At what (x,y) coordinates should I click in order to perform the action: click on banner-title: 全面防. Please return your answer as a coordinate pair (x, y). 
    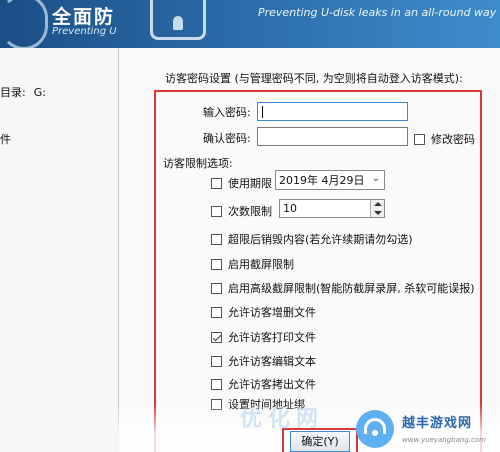
    Looking at the image, I should click on (84, 17).